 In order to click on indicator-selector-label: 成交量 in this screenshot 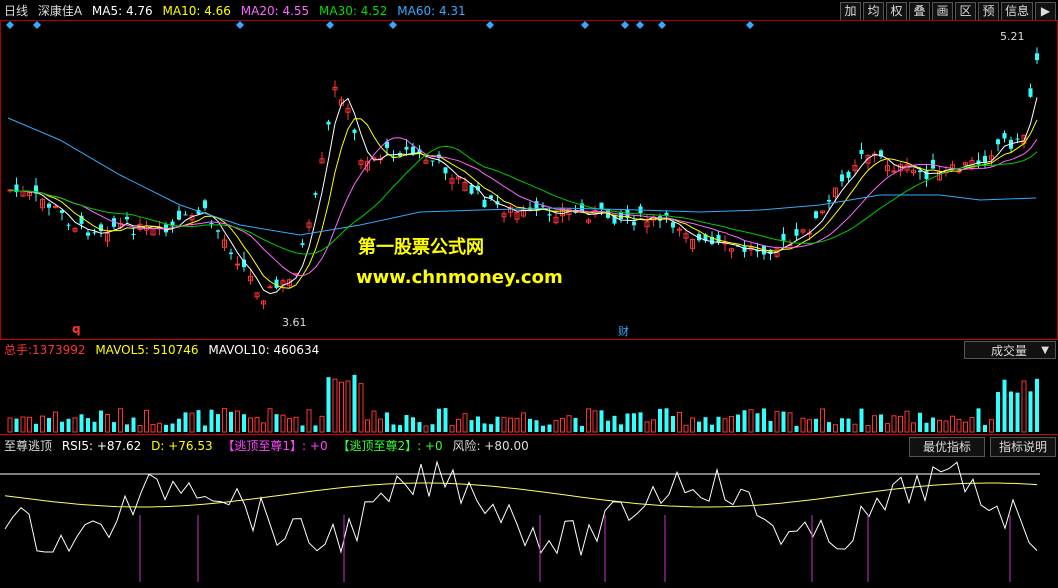, I will do `click(1009, 351)`.